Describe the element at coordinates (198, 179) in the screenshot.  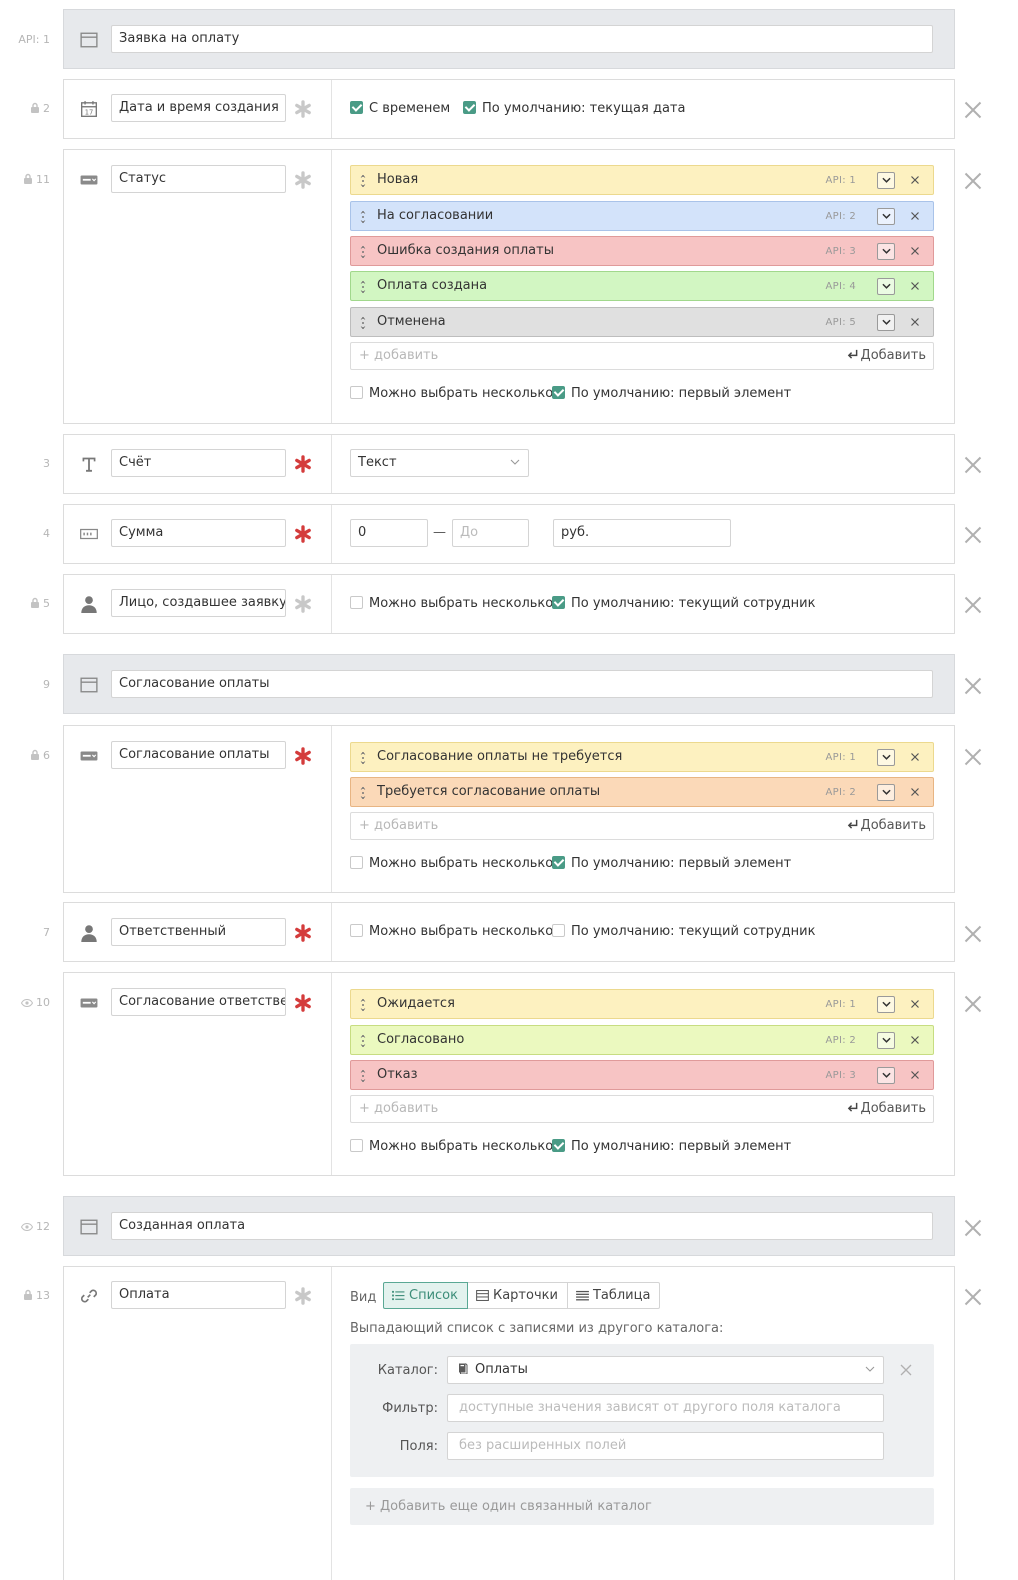
I see `field-name-input: Статус` at that location.